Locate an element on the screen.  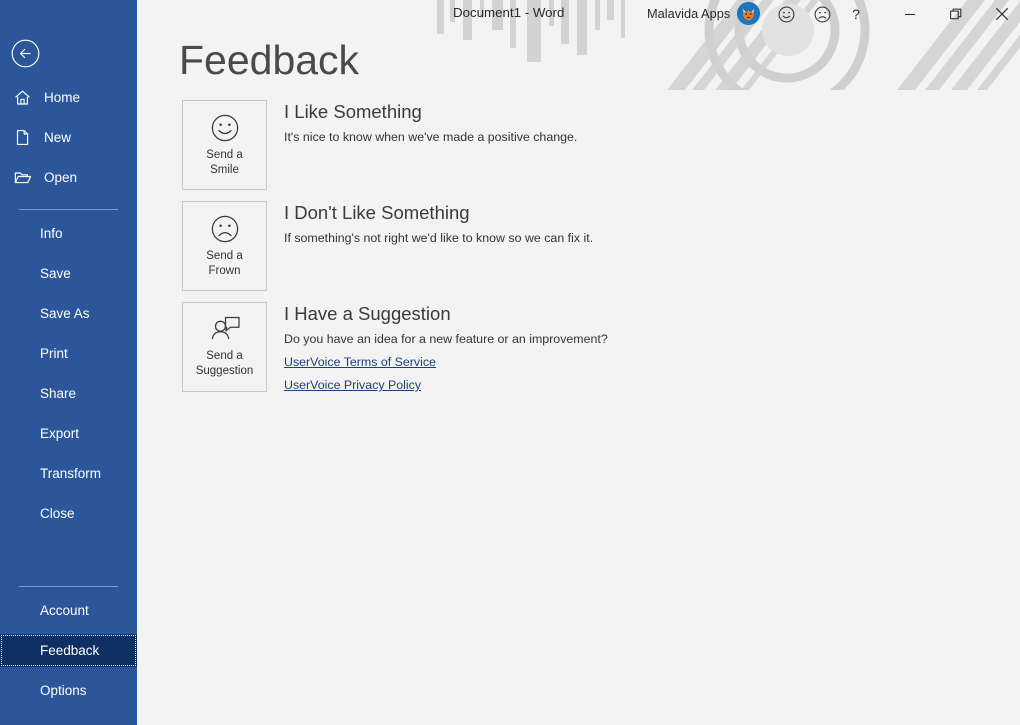
sidebar-item-label: Export is located at coordinates (60, 433).